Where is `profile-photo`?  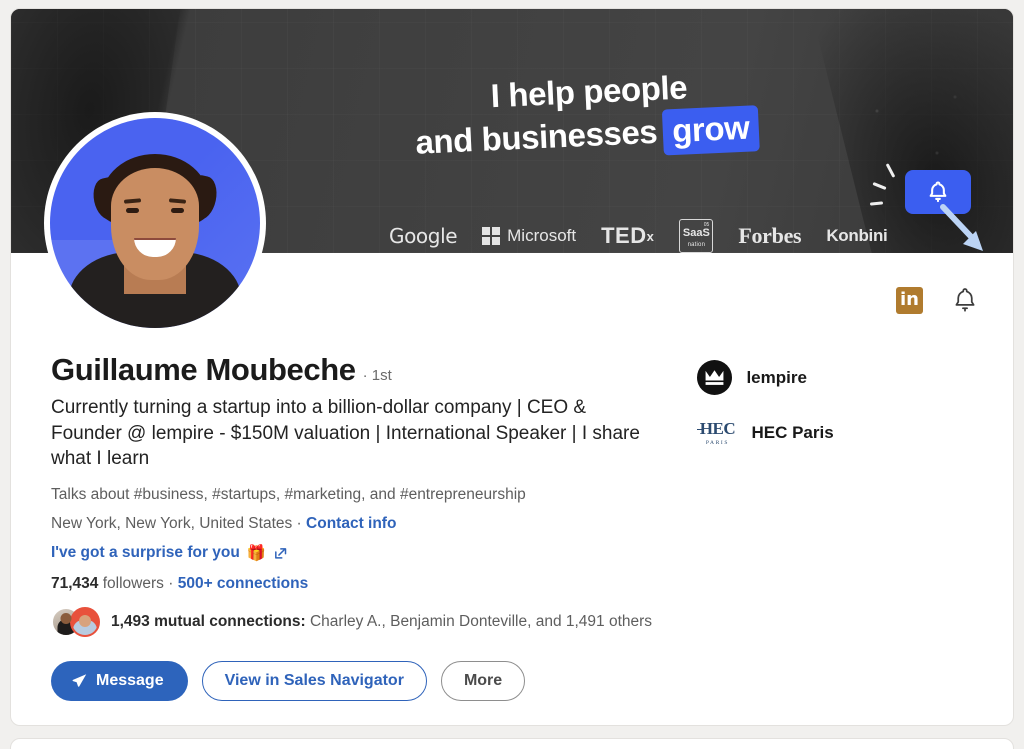
profile-photo is located at coordinates (155, 223).